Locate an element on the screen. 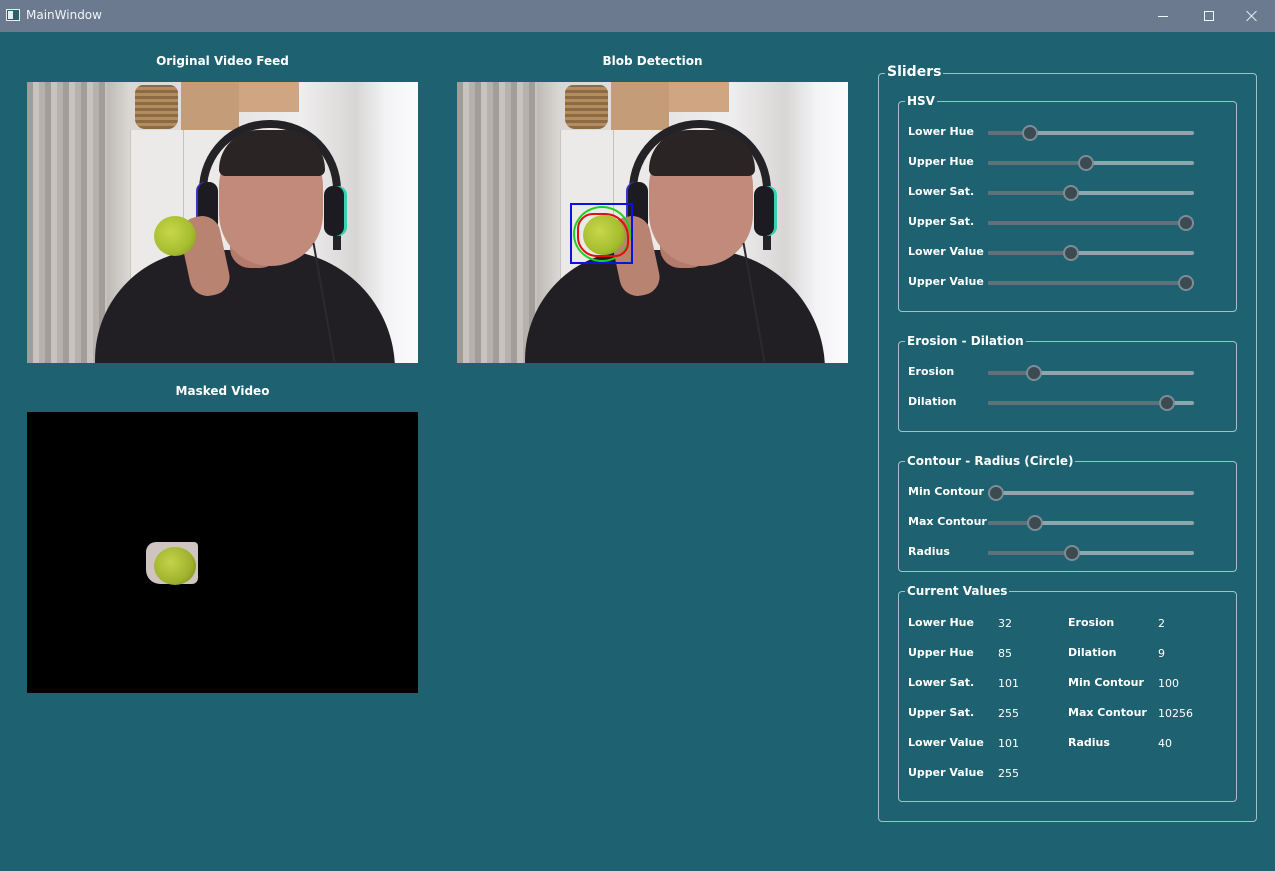 Image resolution: width=1275 pixels, height=871 pixels. current-value-upper-value: 255 is located at coordinates (1008, 773).